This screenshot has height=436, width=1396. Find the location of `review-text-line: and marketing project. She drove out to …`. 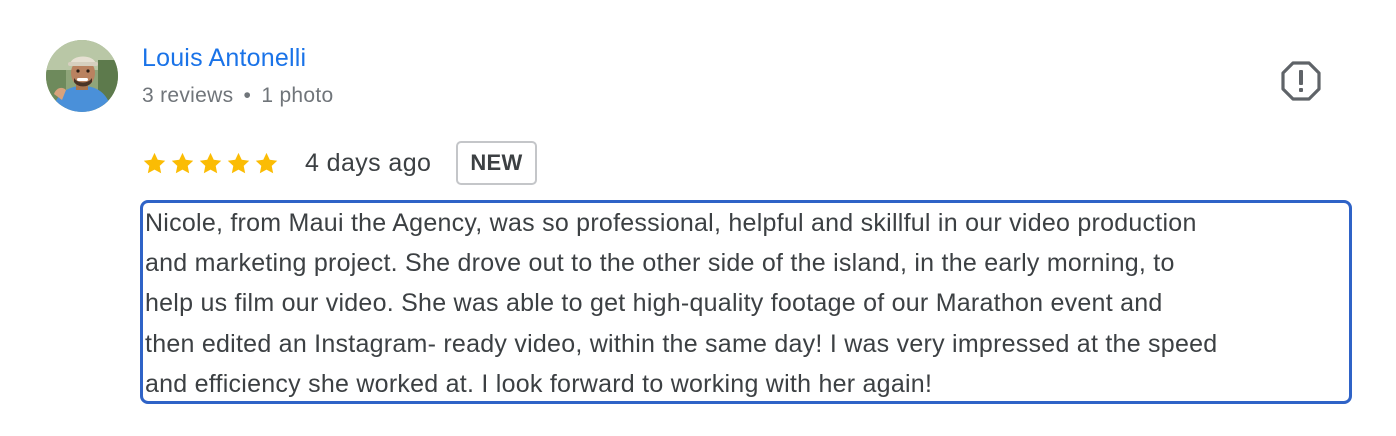

review-text-line: and marketing project. She drove out to … is located at coordinates (660, 263).